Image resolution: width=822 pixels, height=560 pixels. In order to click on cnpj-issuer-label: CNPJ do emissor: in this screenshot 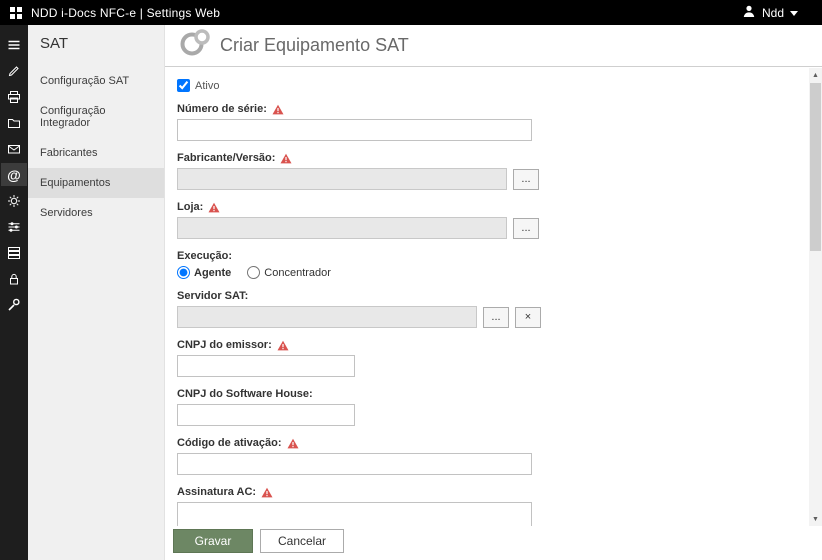, I will do `click(484, 345)`.